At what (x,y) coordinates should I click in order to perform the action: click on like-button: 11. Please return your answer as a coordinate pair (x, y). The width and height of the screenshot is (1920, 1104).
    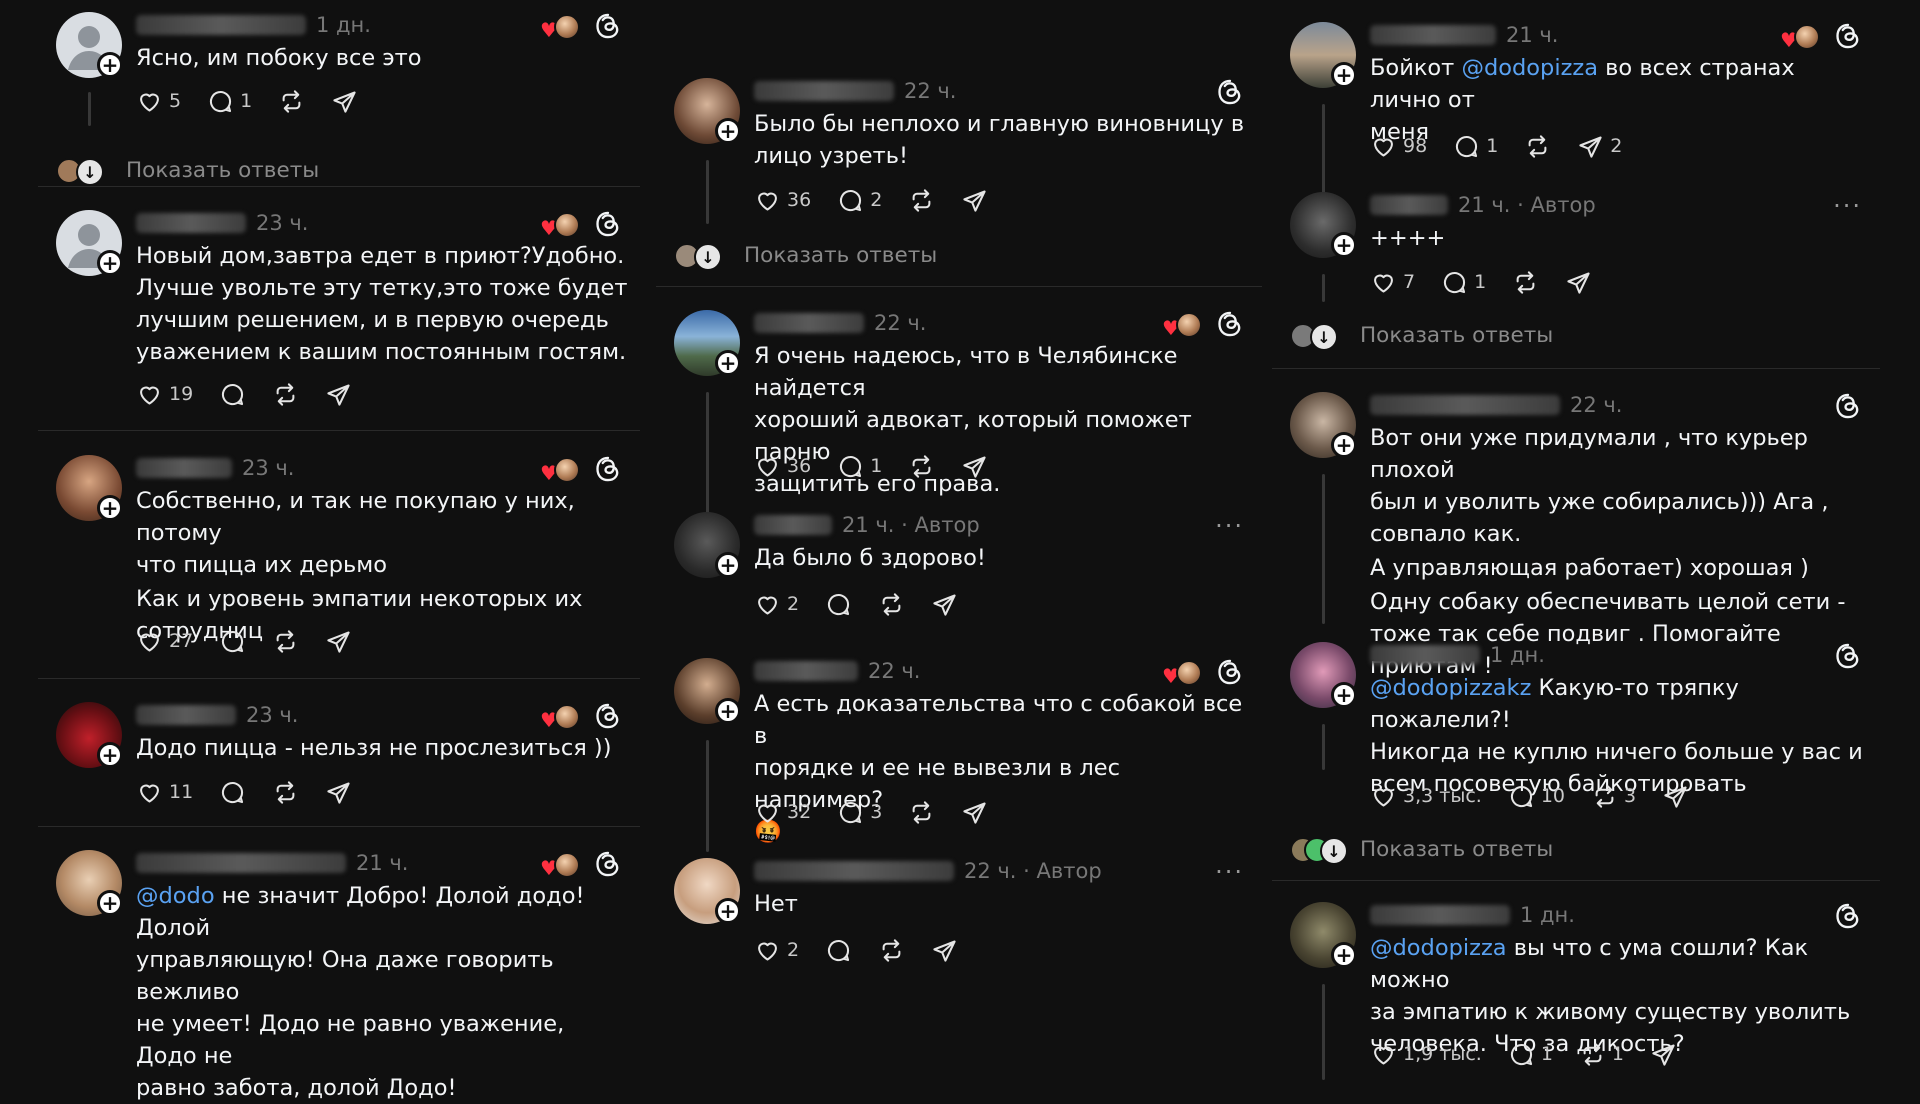
    Looking at the image, I should click on (164, 792).